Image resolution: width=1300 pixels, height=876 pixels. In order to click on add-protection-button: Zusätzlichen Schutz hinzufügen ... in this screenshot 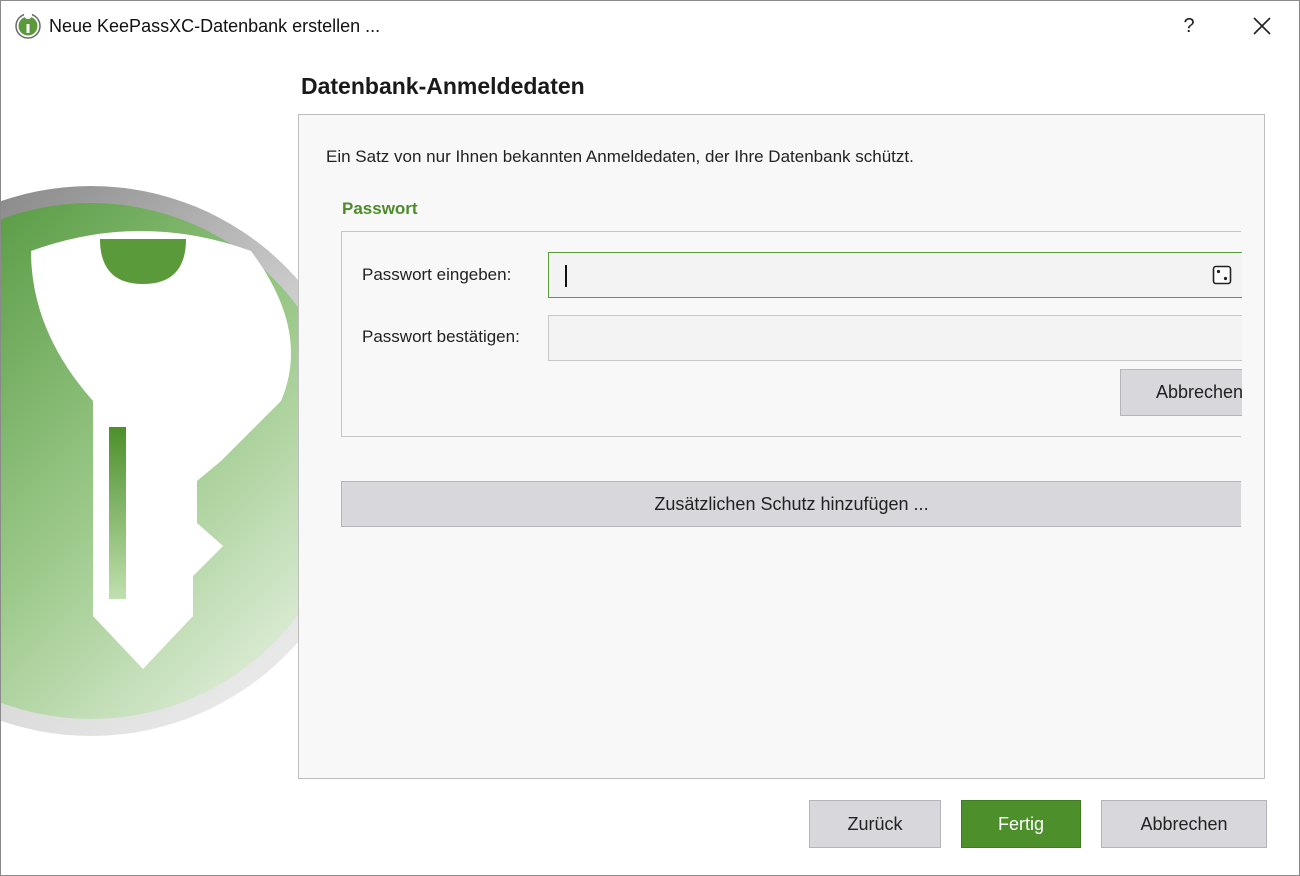, I will do `click(791, 504)`.